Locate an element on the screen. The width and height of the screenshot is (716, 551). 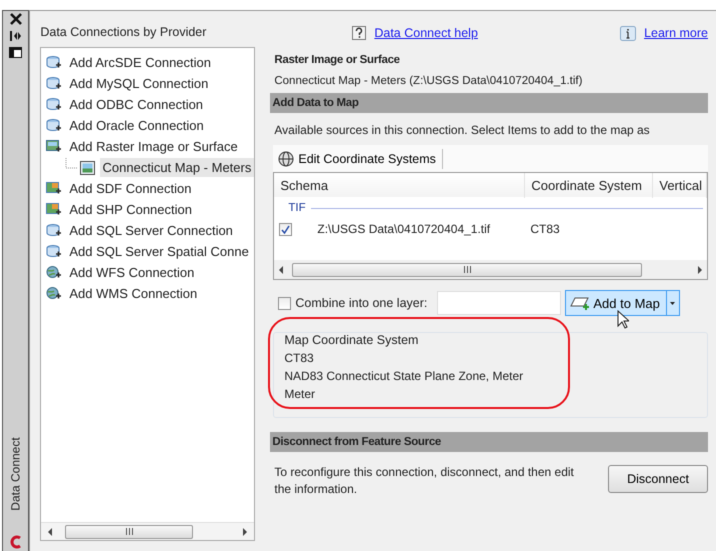
image-icon is located at coordinates (87, 168).